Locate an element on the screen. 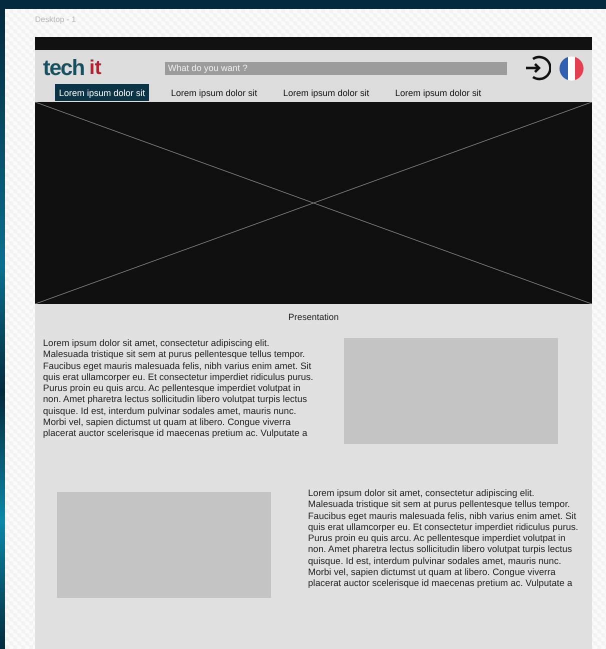  login-icon is located at coordinates (537, 68).